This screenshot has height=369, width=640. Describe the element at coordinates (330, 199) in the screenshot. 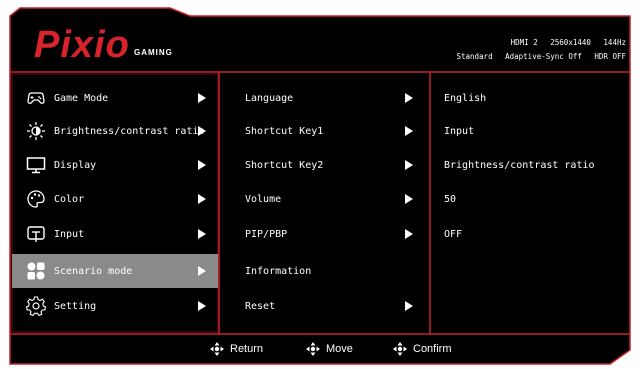

I see `submenu-item-volume: Volume` at that location.